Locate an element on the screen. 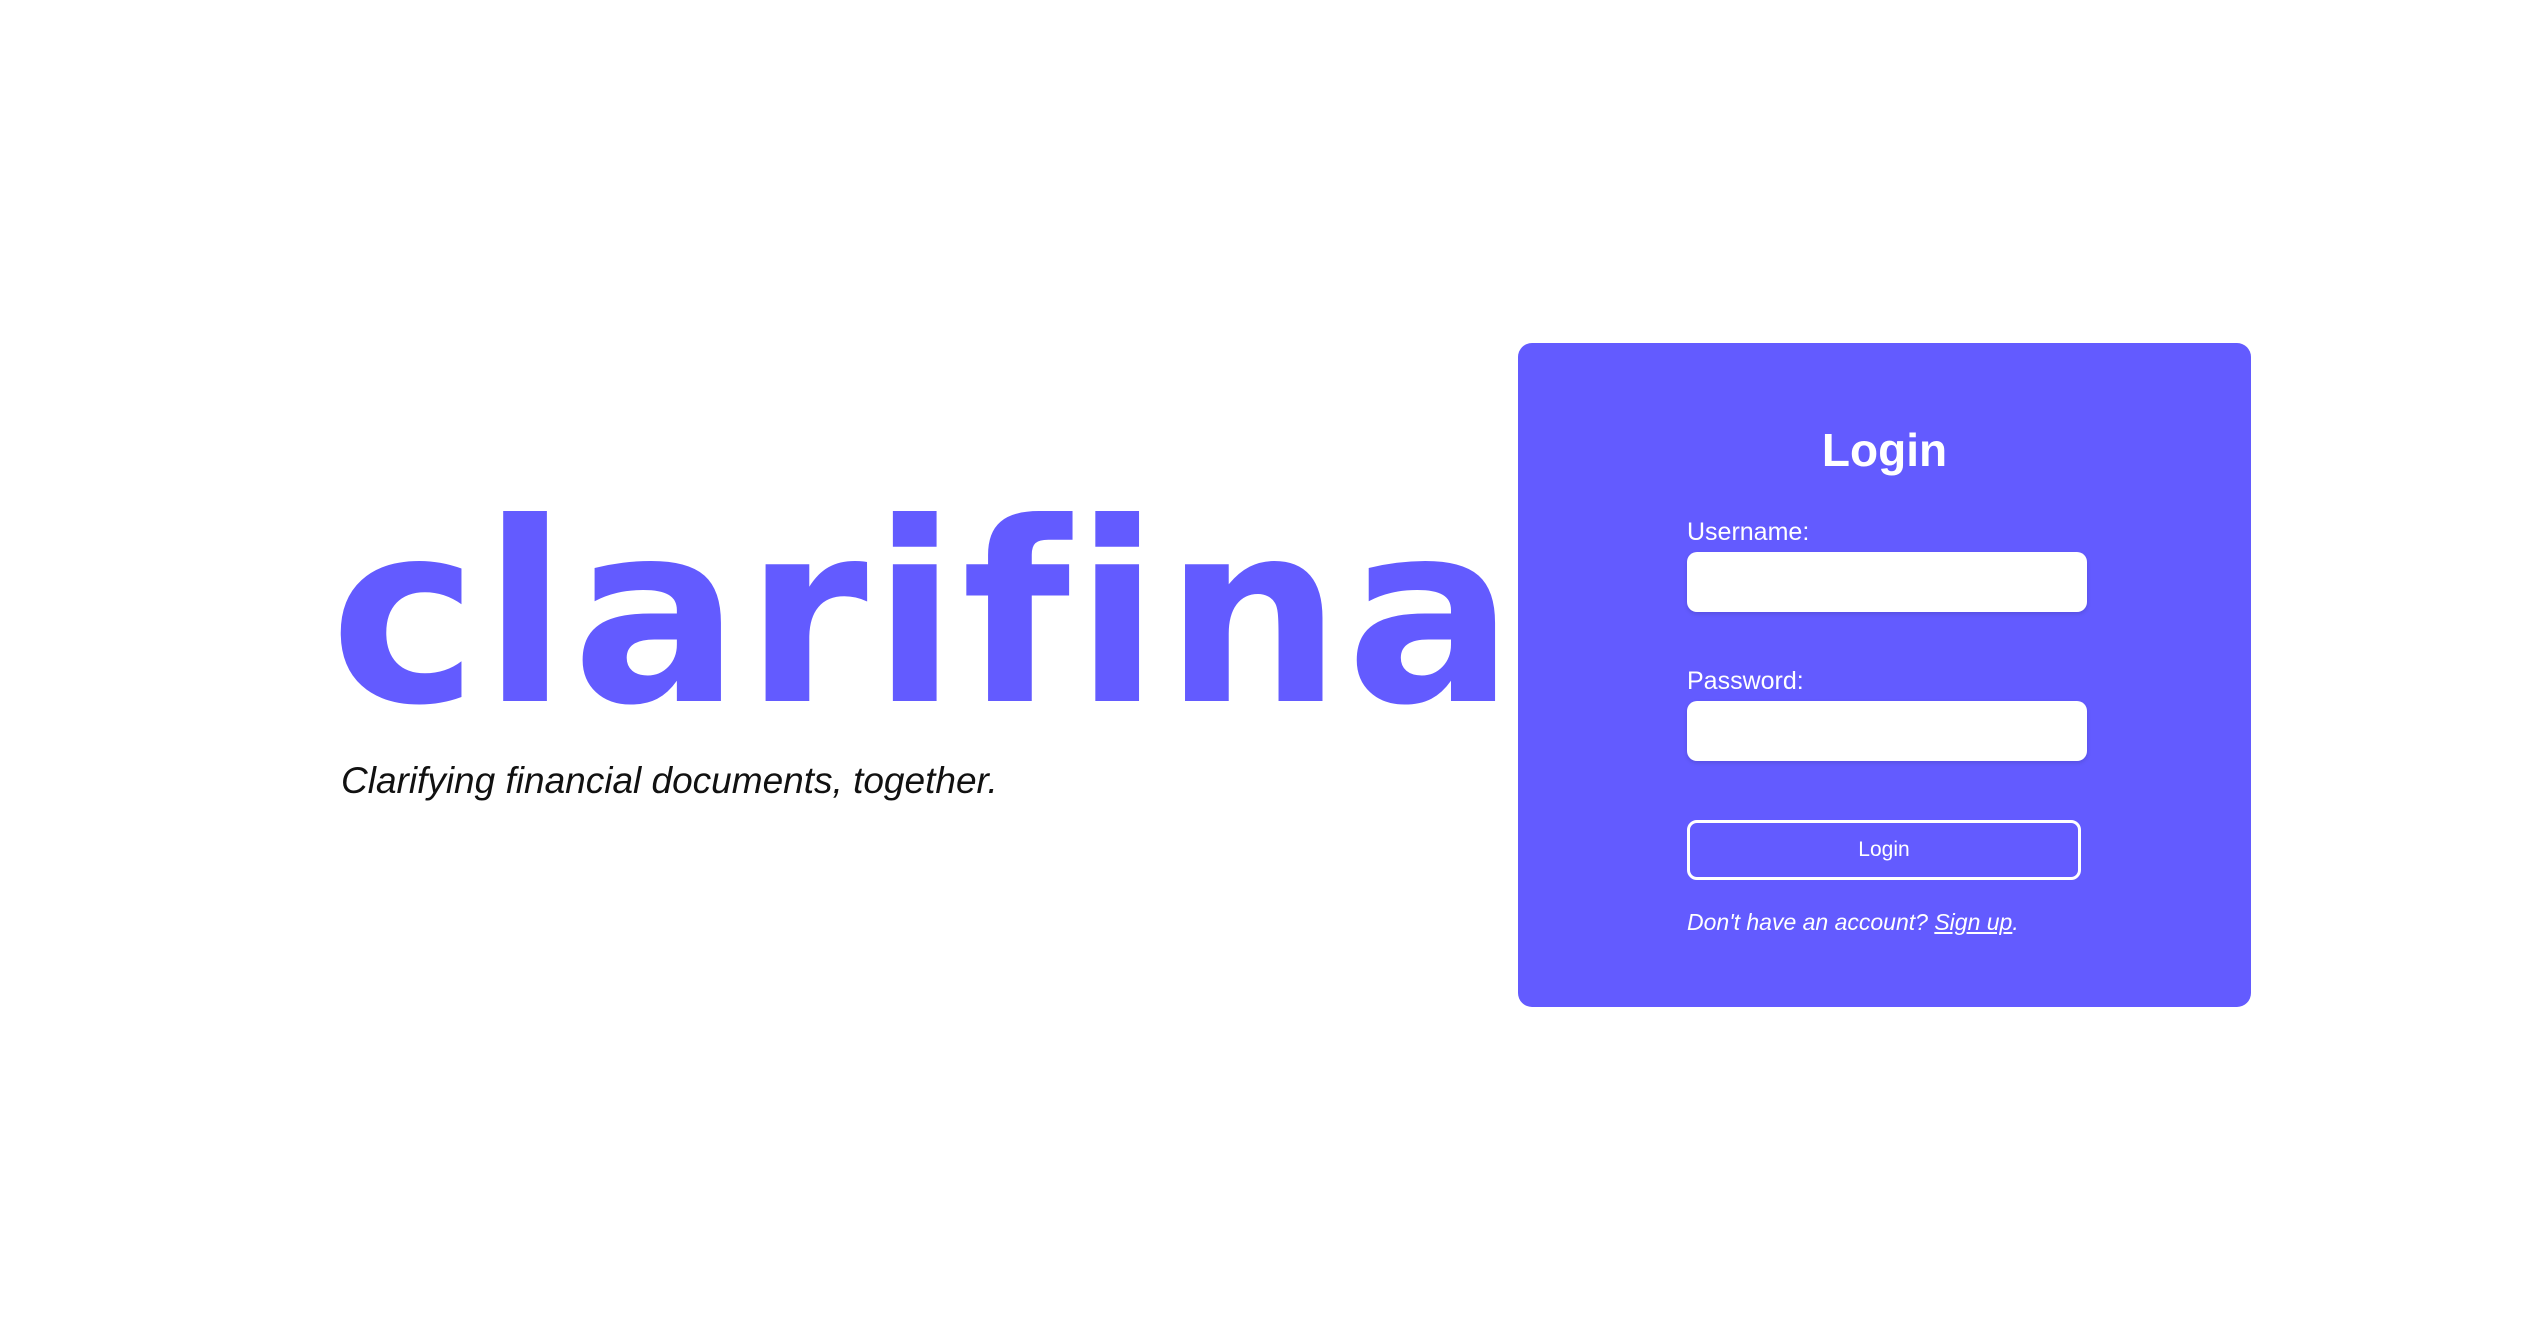 The image size is (2535, 1333). signup-prompt-text: Don't have an account? is located at coordinates (1807, 922).